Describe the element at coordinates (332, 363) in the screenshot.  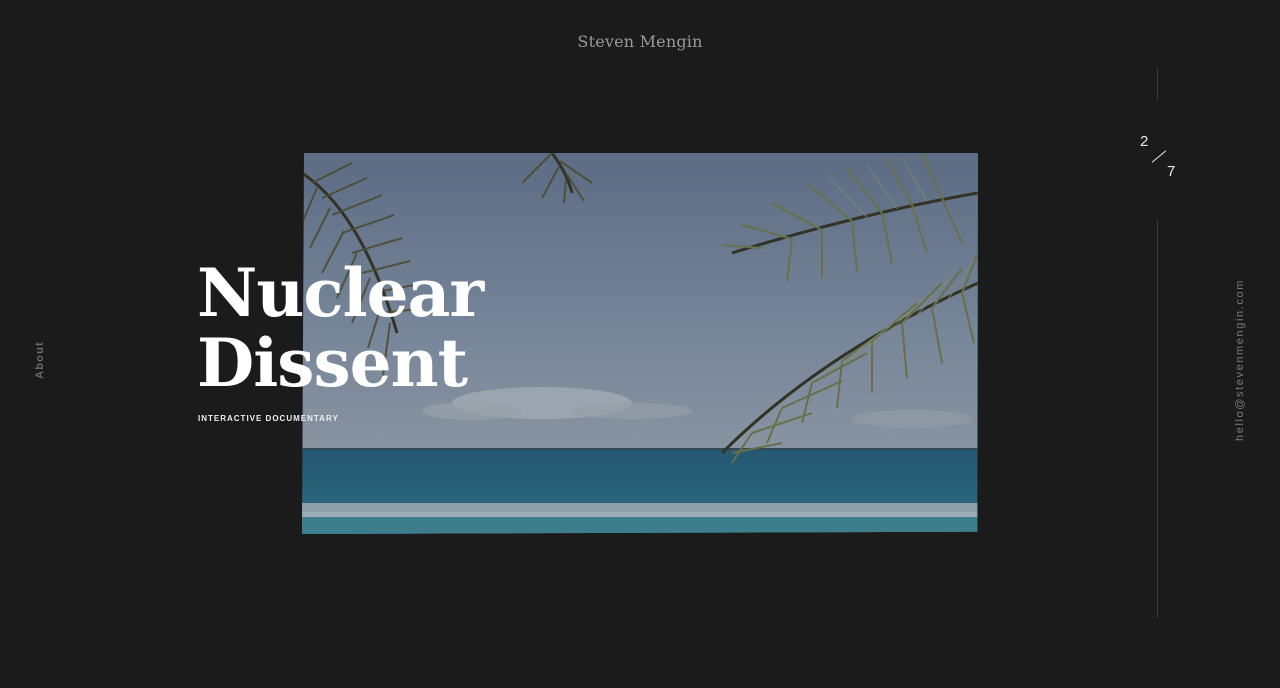
I see `project-title-line-2: Dissent` at that location.